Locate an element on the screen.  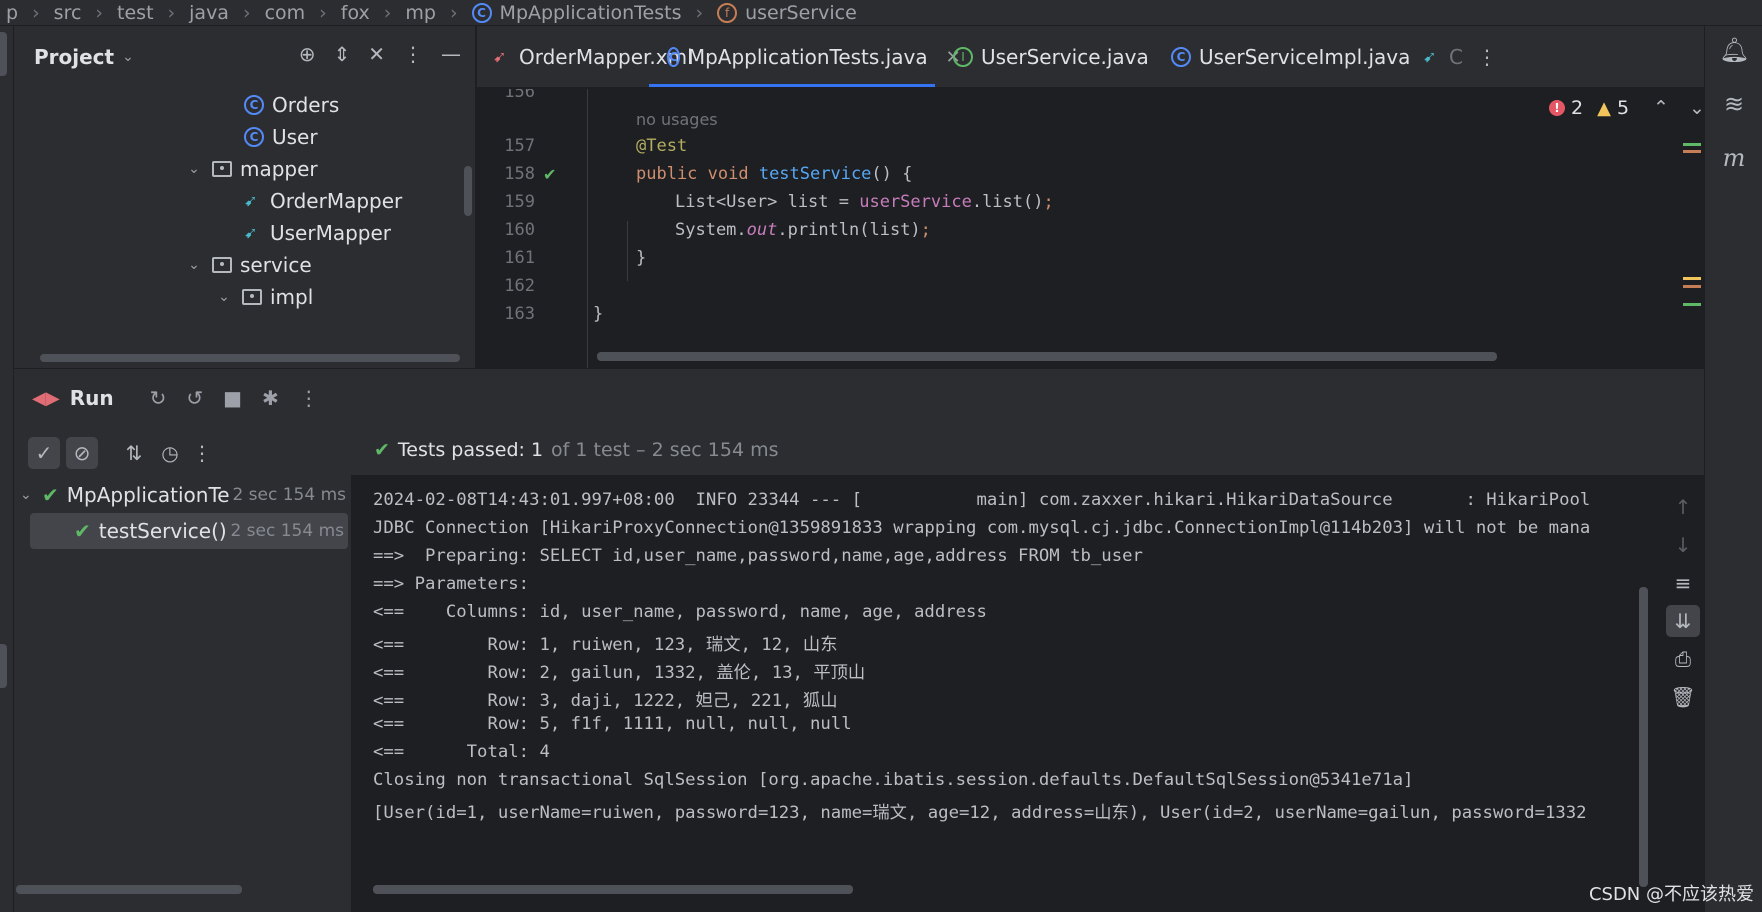
run-tab-title: Run is located at coordinates (92, 398).